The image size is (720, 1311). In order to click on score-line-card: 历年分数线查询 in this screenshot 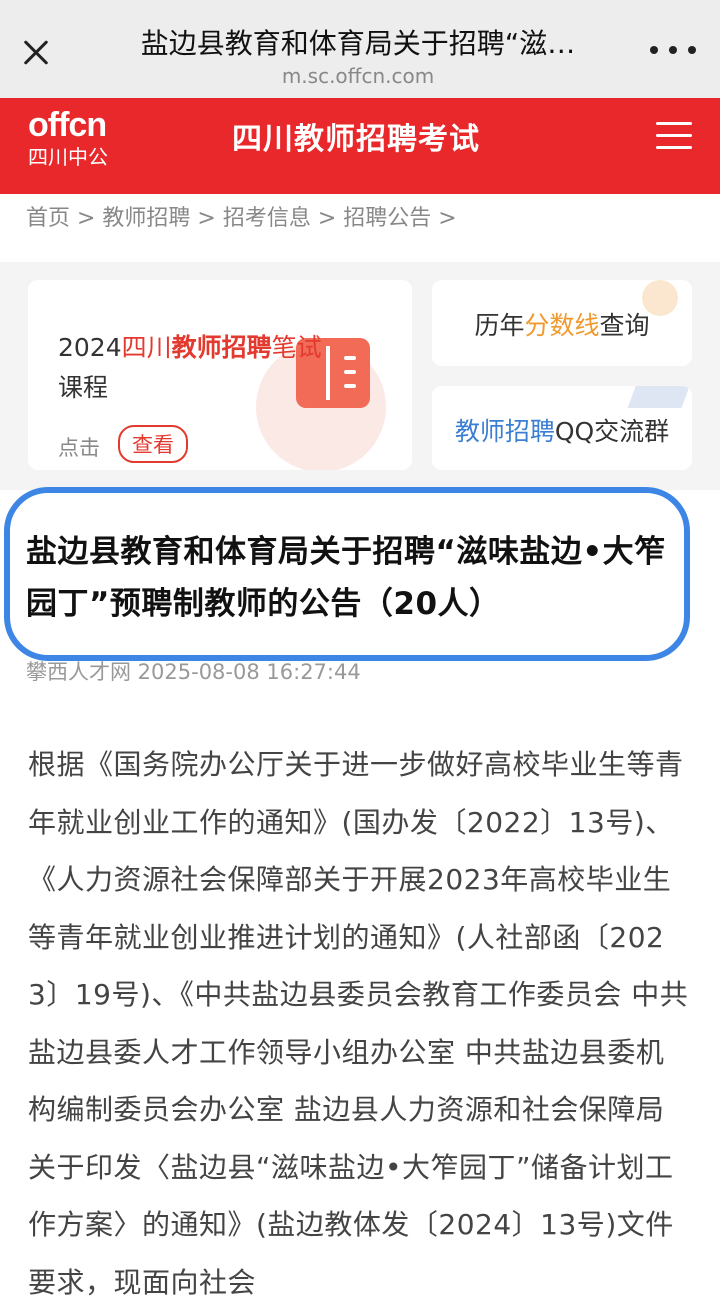, I will do `click(562, 323)`.